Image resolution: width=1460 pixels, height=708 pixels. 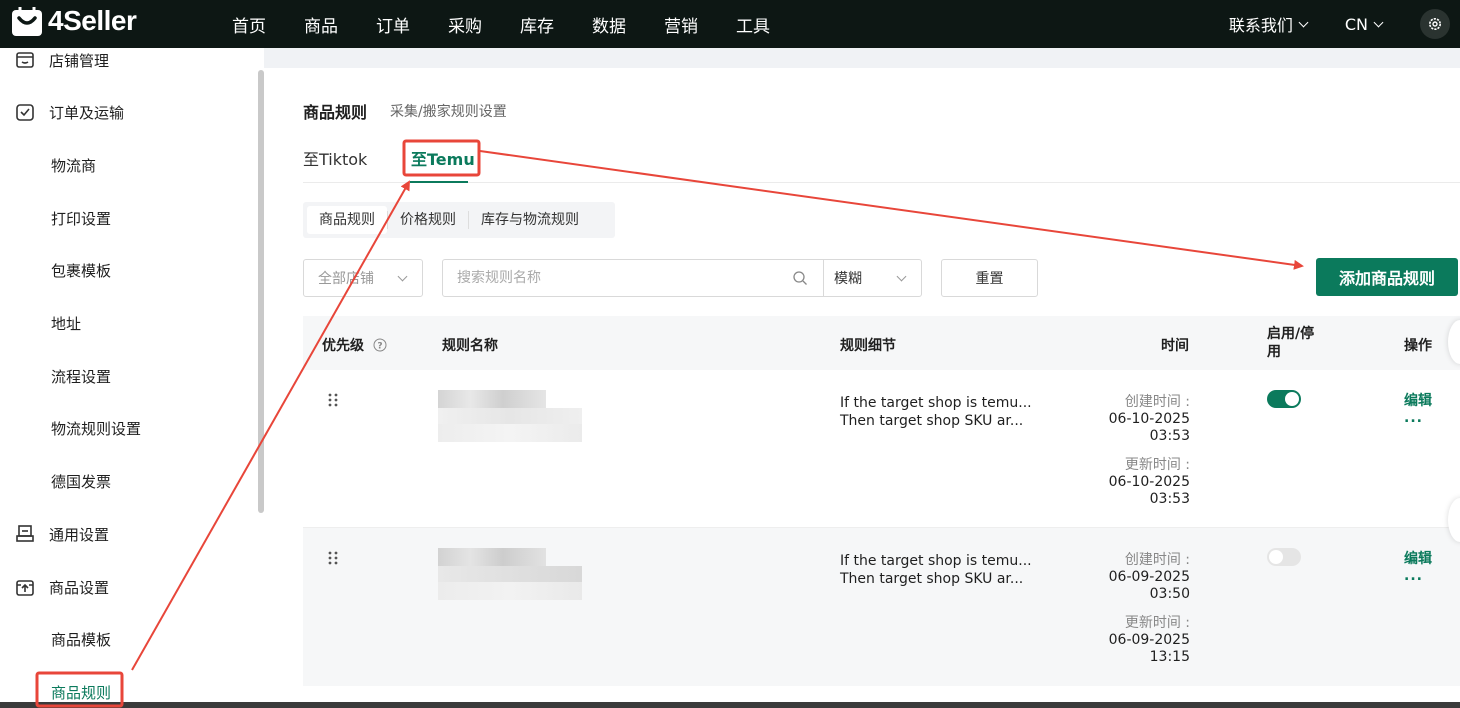 I want to click on language-label: CN, so click(x=1356, y=24).